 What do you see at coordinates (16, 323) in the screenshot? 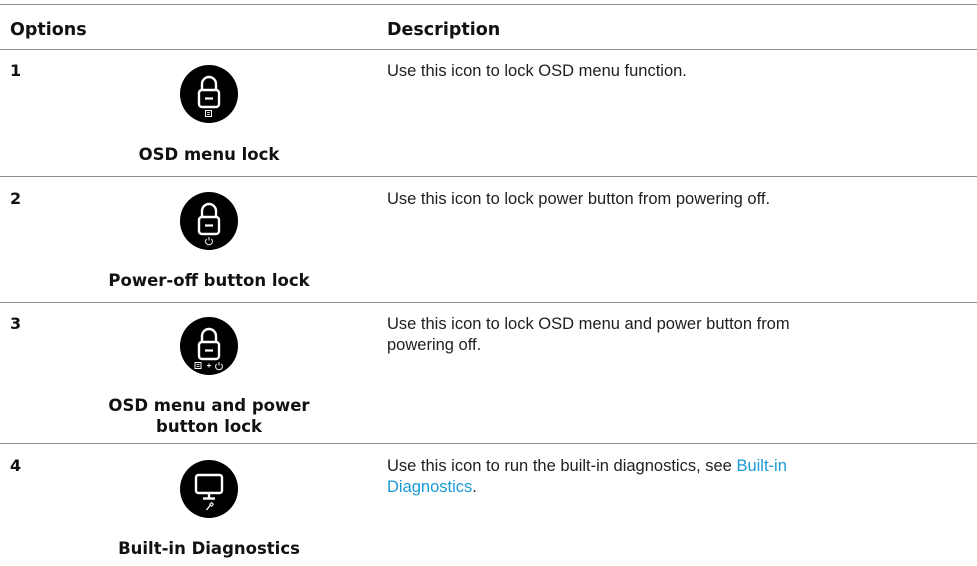
I see `row-number: 3` at bounding box center [16, 323].